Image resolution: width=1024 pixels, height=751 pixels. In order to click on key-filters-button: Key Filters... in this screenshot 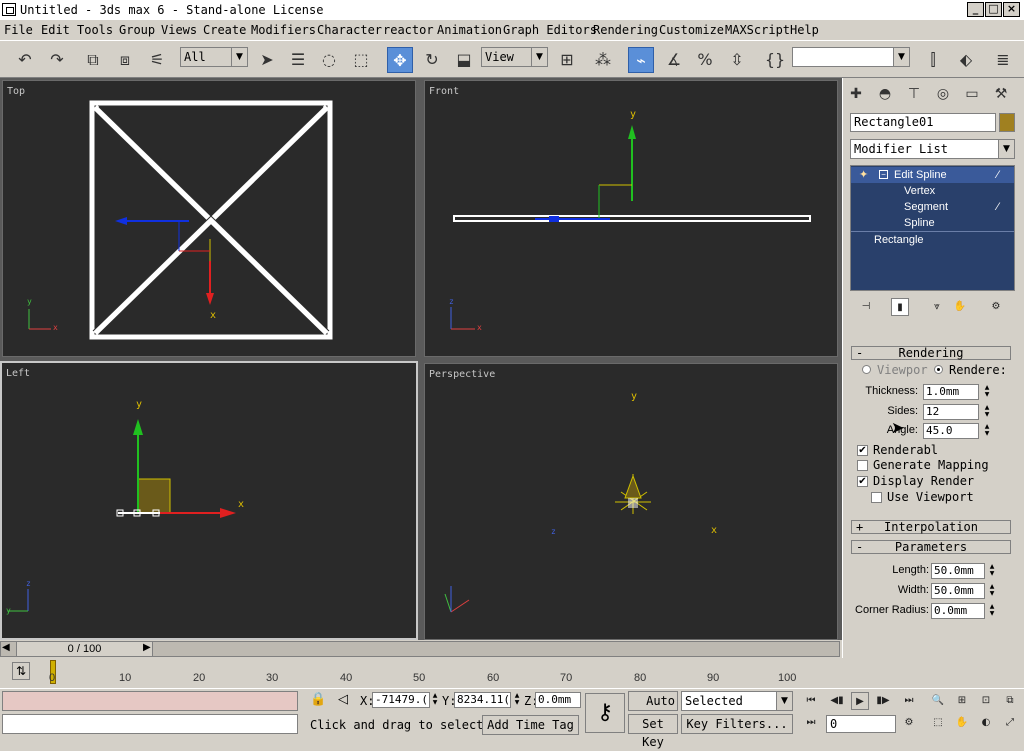, I will do `click(737, 724)`.